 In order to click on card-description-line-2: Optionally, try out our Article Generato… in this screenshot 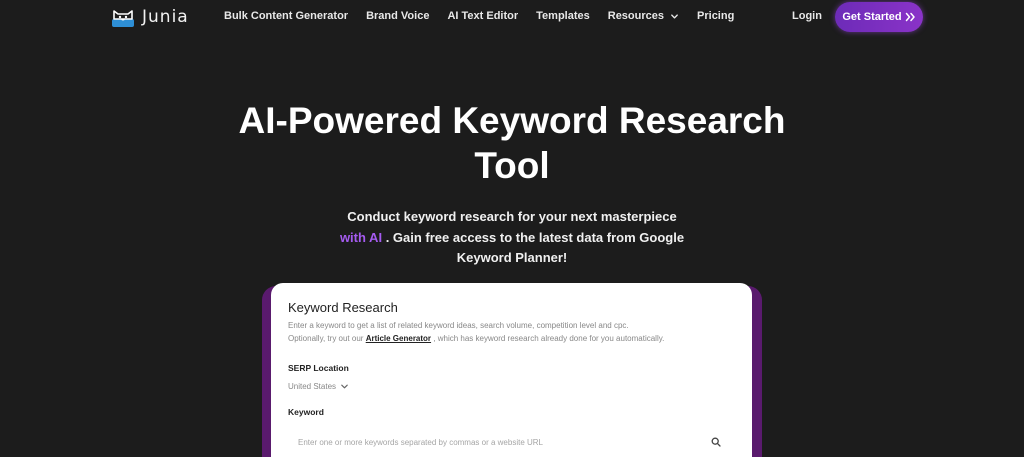, I will do `click(508, 339)`.